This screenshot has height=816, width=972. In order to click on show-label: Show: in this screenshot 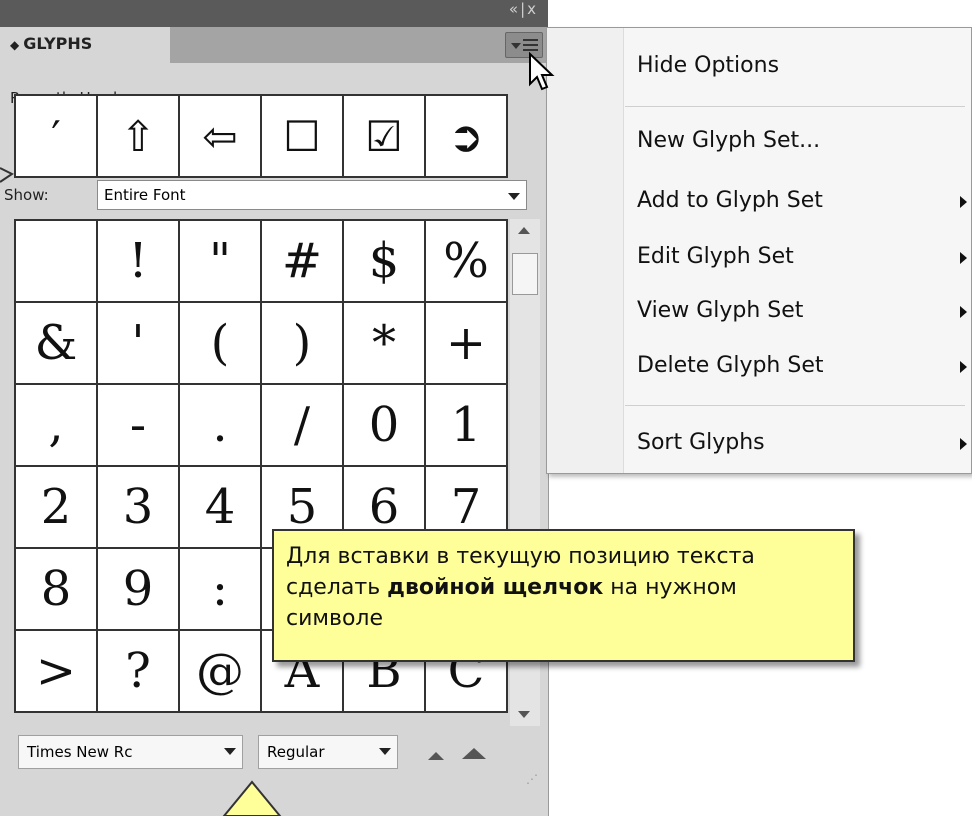, I will do `click(26, 195)`.